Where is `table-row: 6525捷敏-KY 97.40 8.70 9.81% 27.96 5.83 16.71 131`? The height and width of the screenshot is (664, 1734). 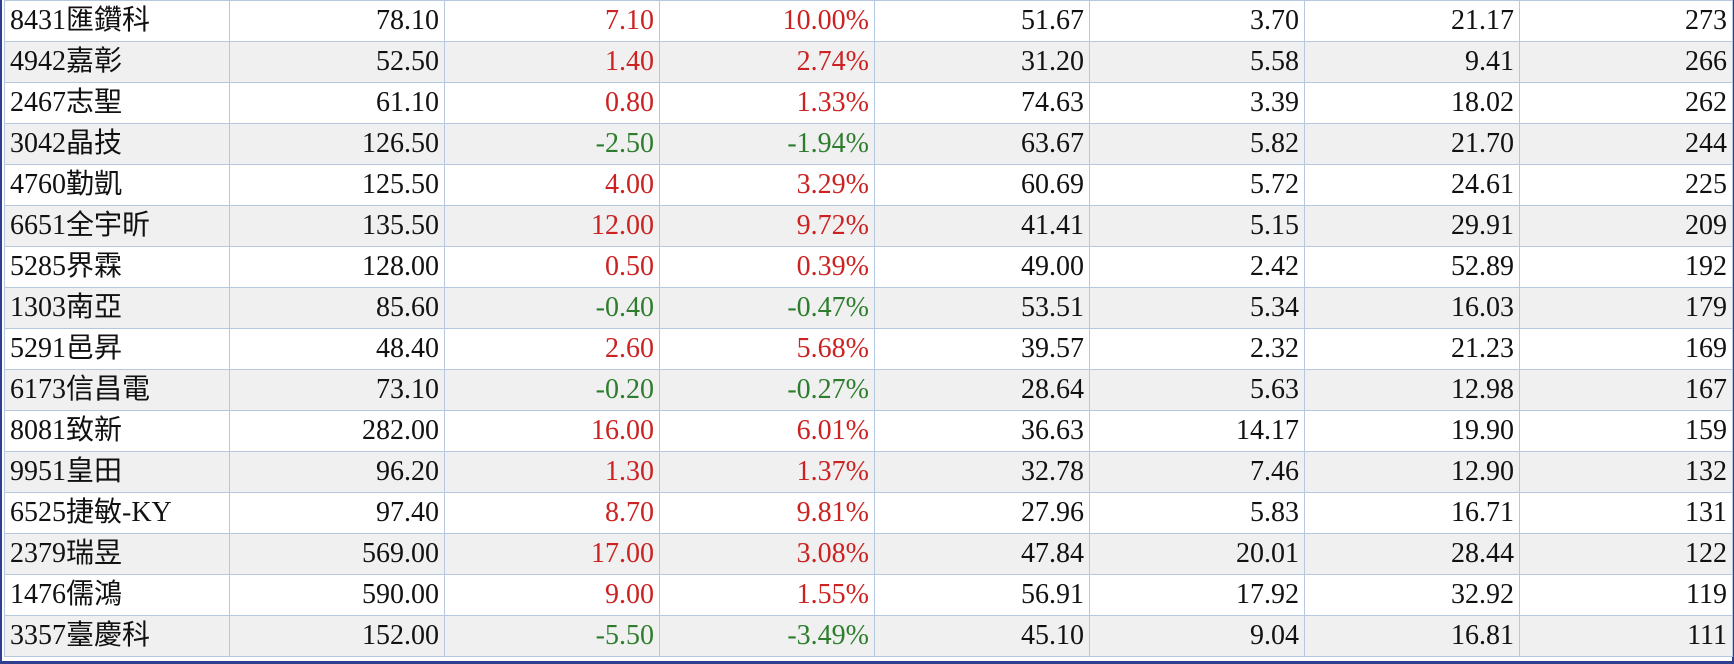
table-row: 6525捷敏-KY 97.40 8.70 9.81% 27.96 5.83 16.71 131 is located at coordinates (868, 513).